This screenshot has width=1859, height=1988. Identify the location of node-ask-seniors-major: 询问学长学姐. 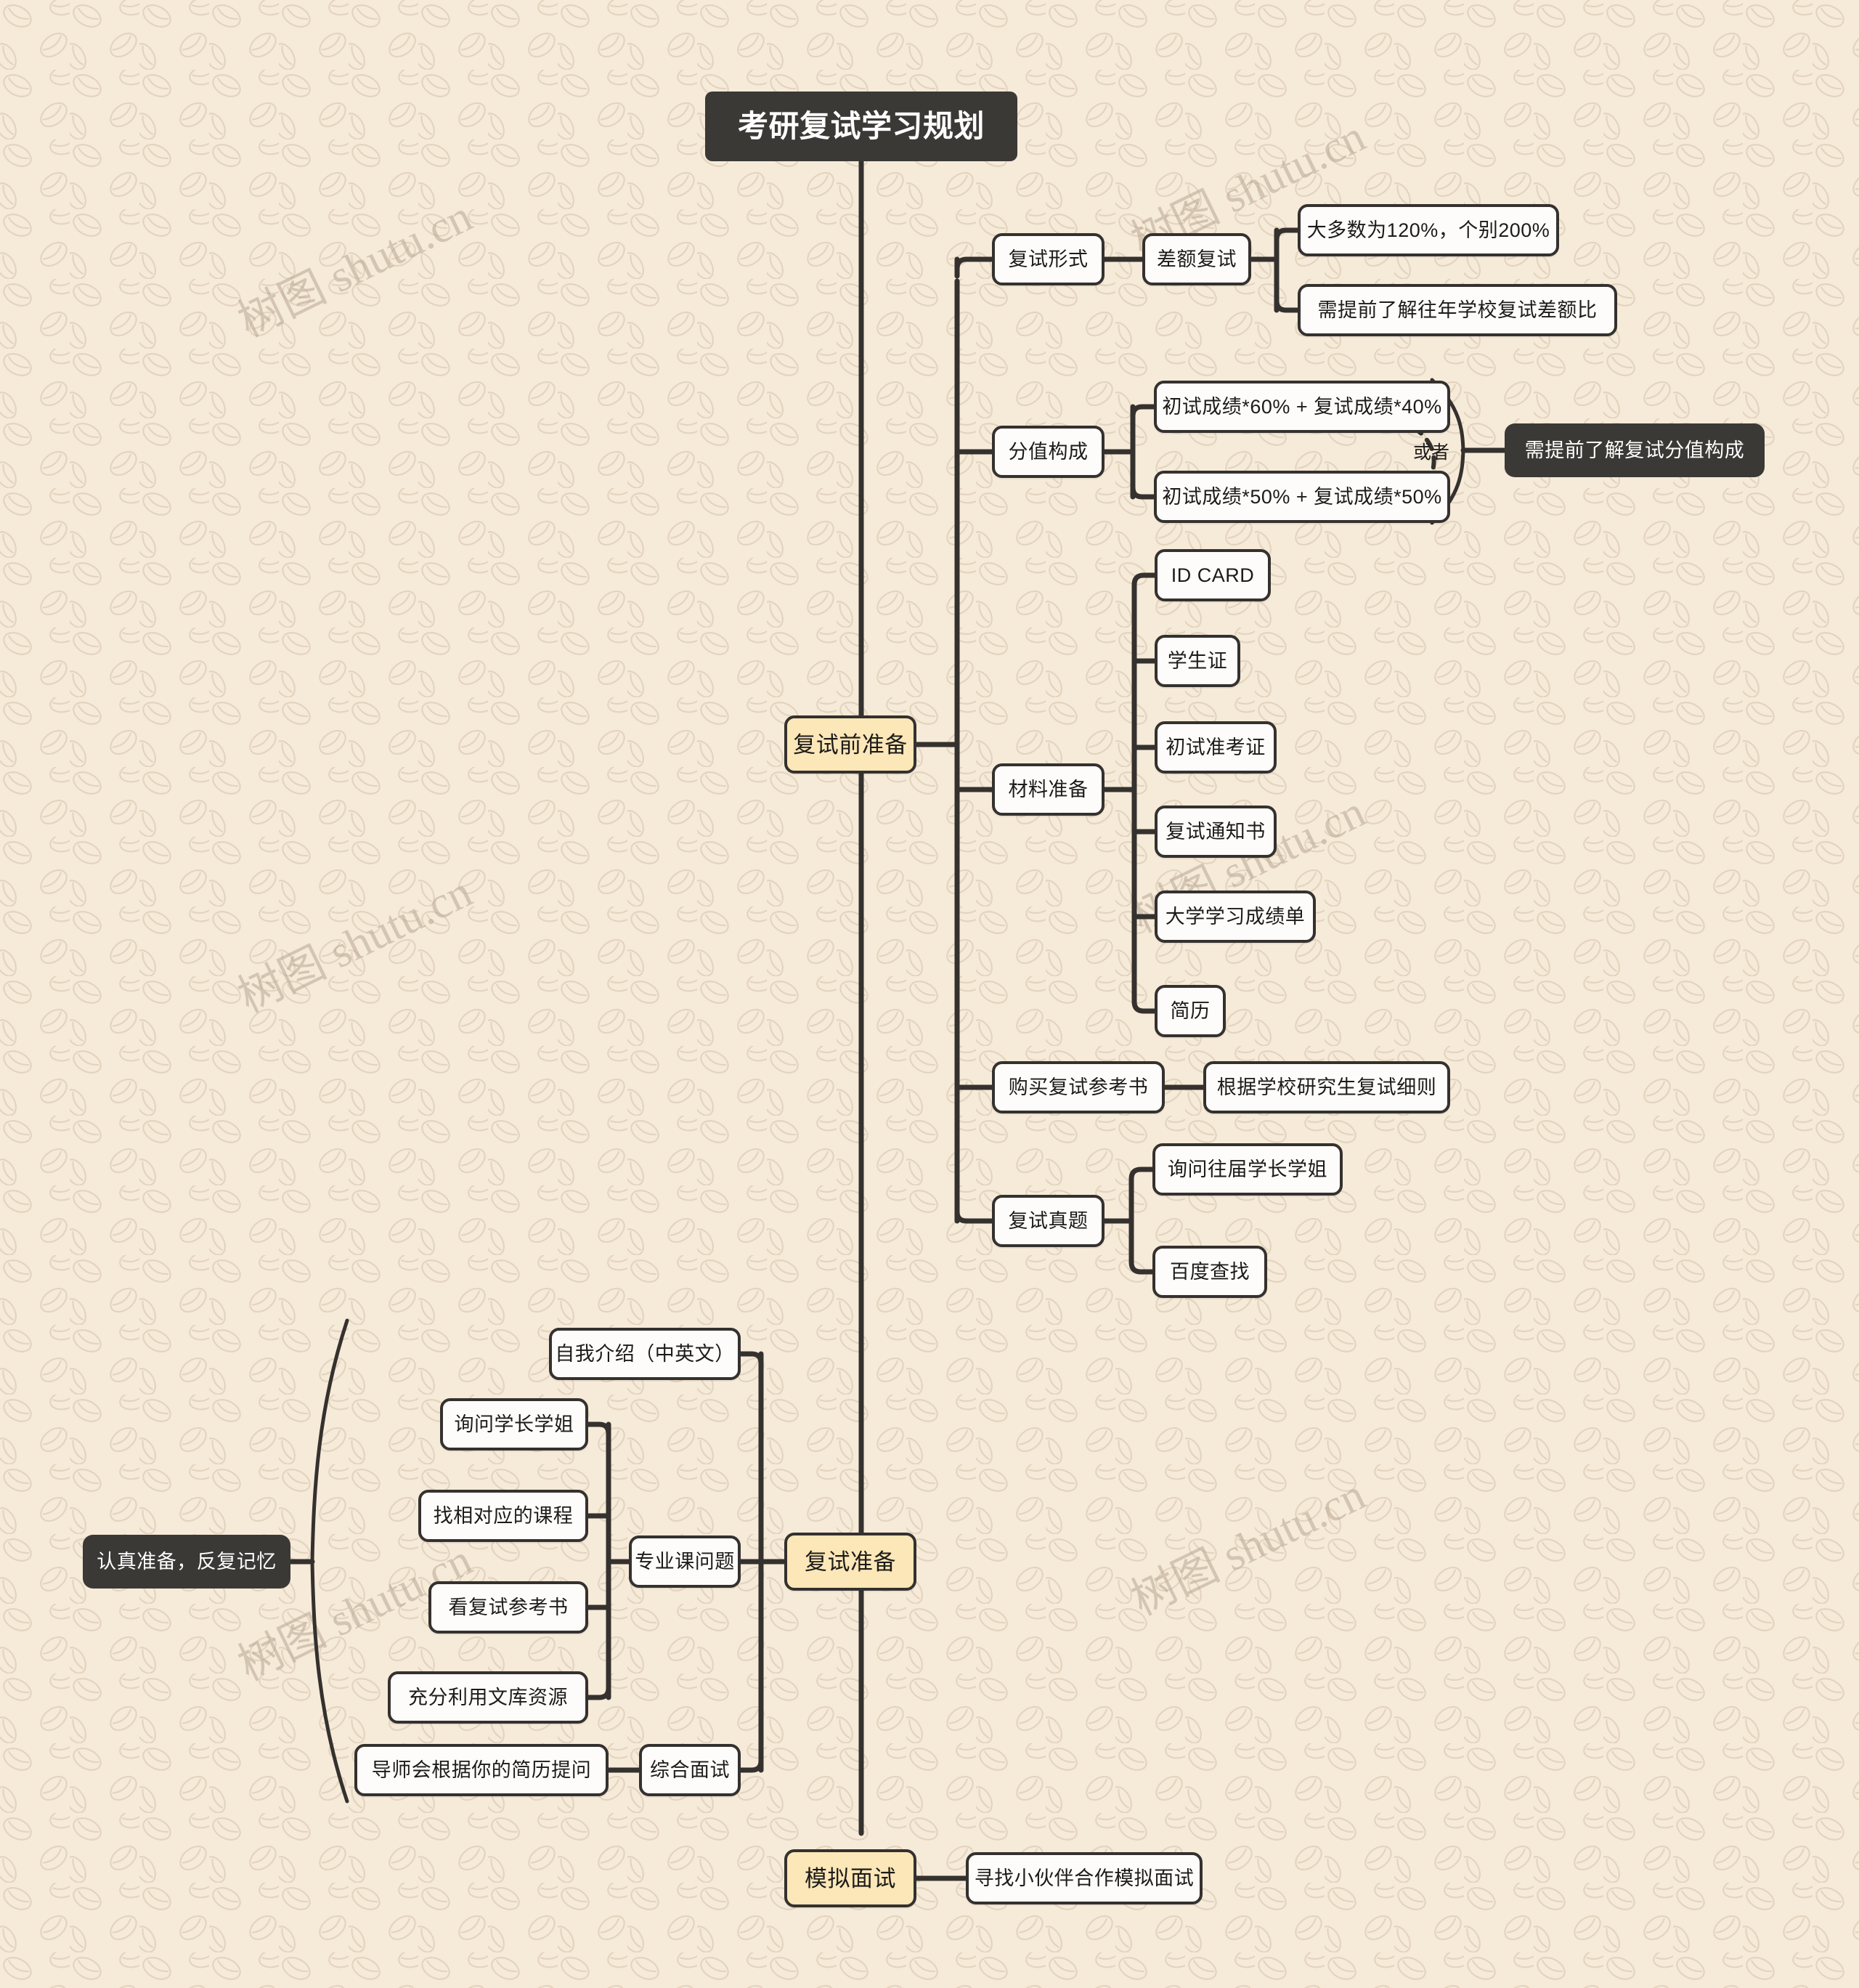
(514, 1424).